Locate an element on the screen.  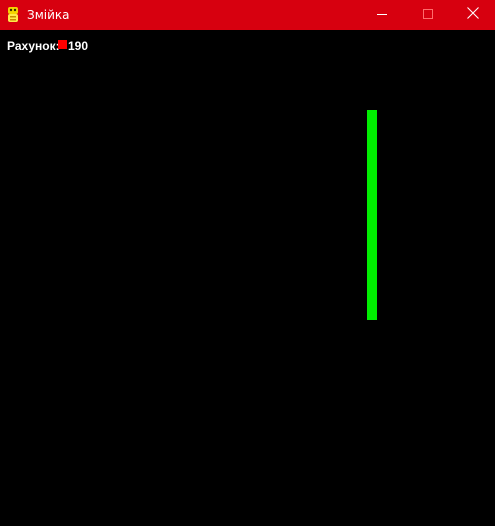
minimize-button is located at coordinates (382, 15).